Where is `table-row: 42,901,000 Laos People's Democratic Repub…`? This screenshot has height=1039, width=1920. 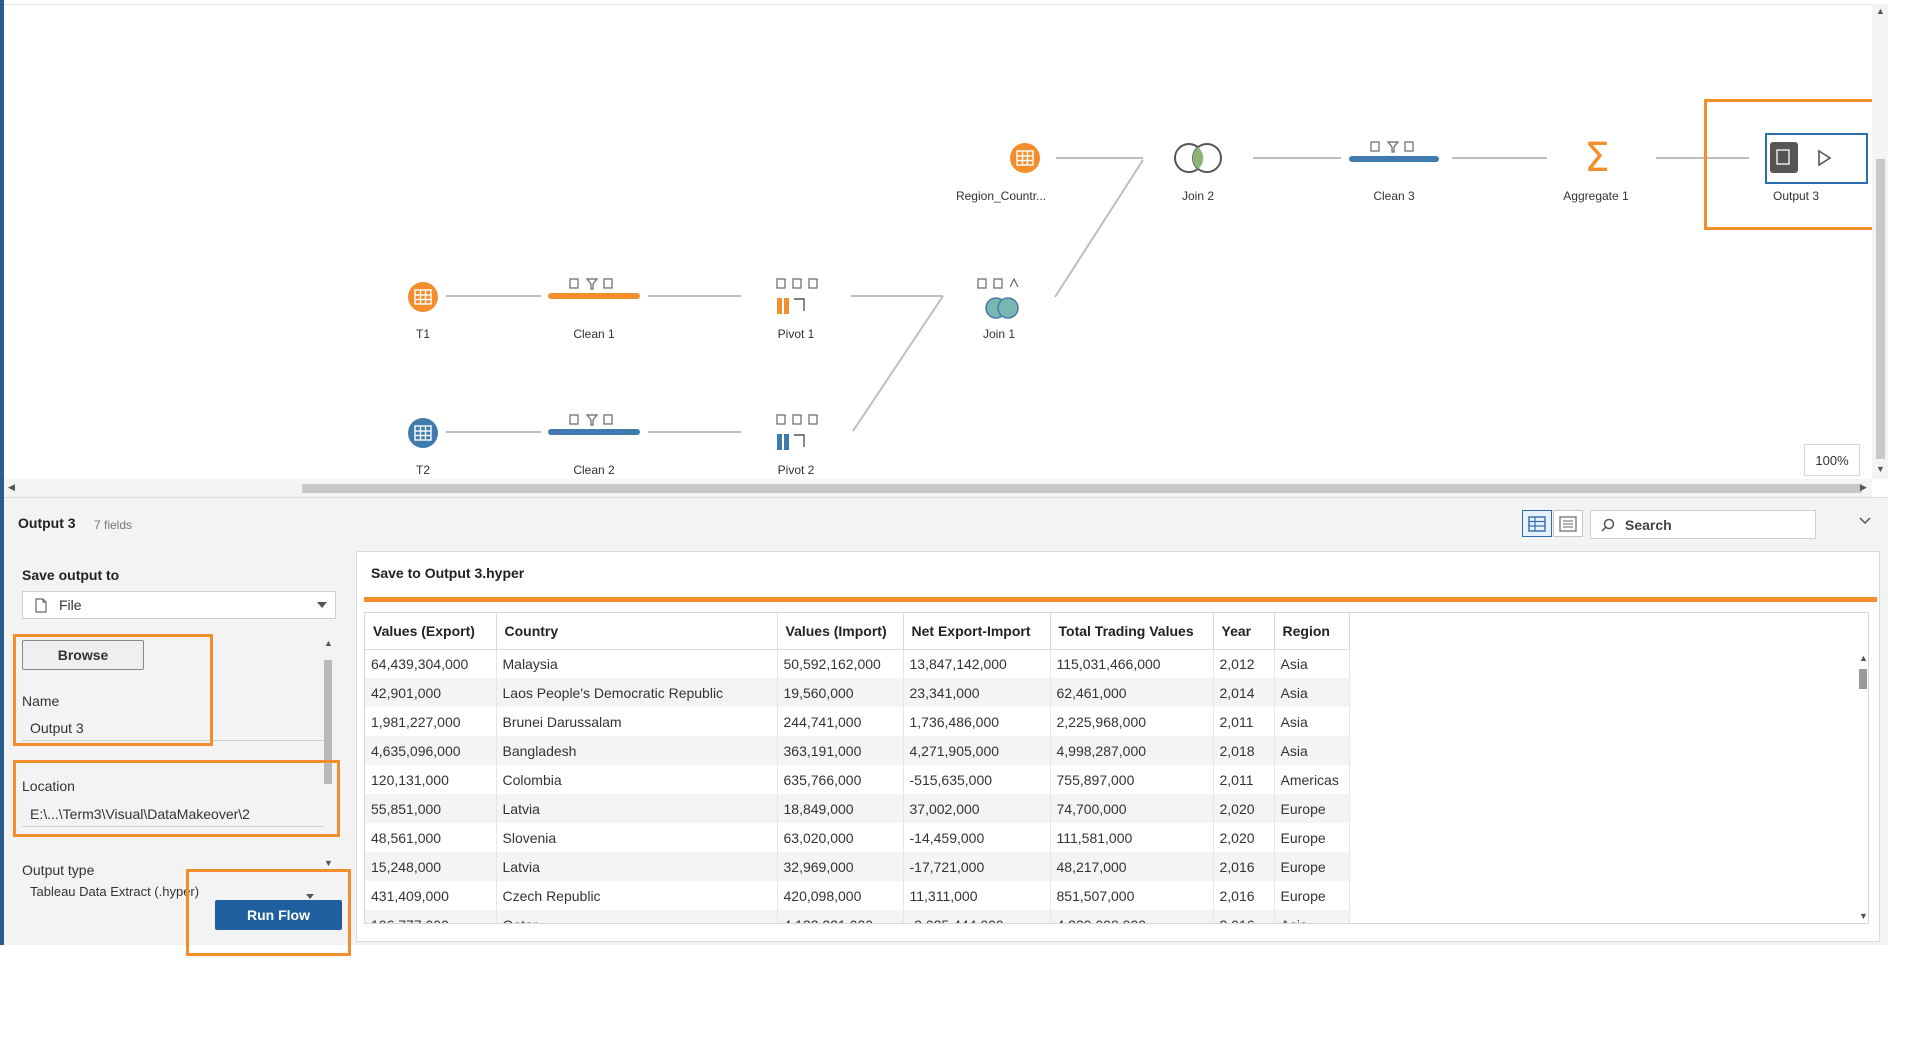
table-row: 42,901,000 Laos People's Democratic Repub… is located at coordinates (857, 692).